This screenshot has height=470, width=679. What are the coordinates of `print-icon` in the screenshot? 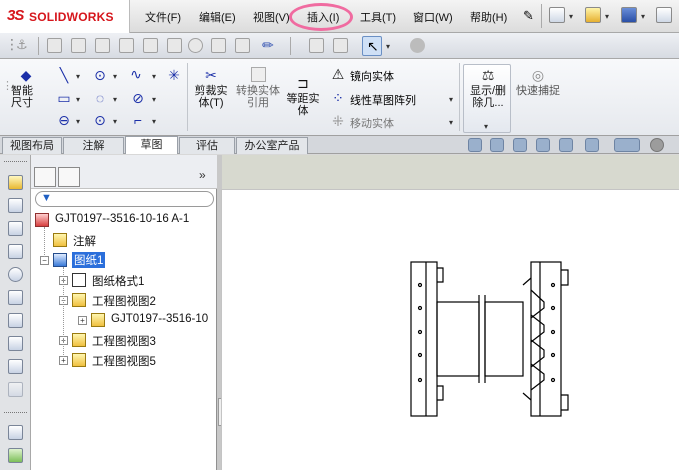 It's located at (664, 15).